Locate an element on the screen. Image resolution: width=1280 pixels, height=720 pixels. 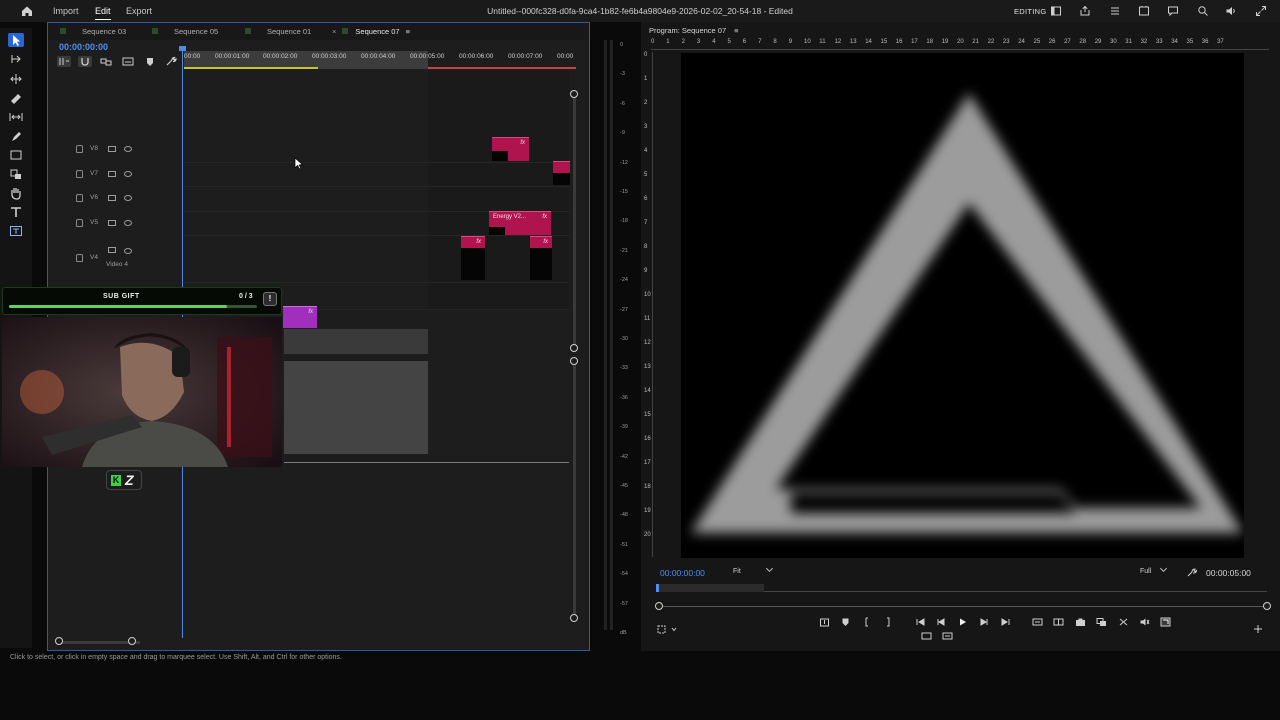
volume-icon is located at coordinates (1231, 11).